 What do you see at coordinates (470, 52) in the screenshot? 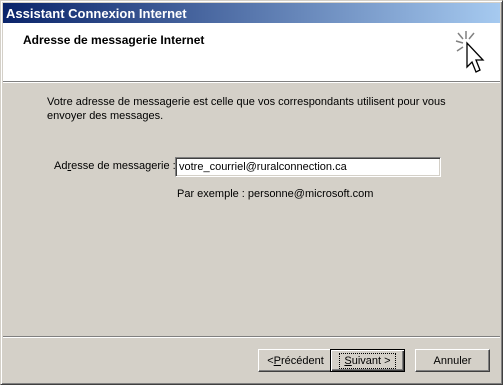
I see `wizard-cursor-sparkle-icon` at bounding box center [470, 52].